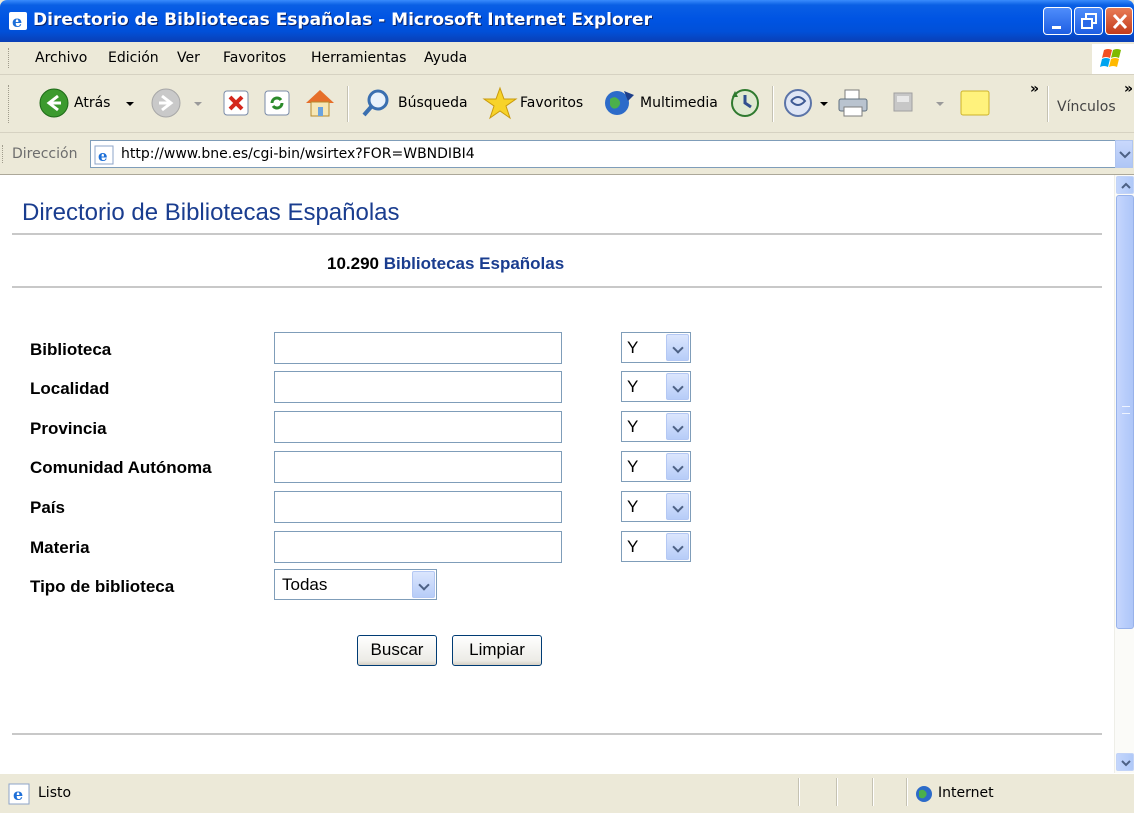  I want to click on refresh-button, so click(277, 103).